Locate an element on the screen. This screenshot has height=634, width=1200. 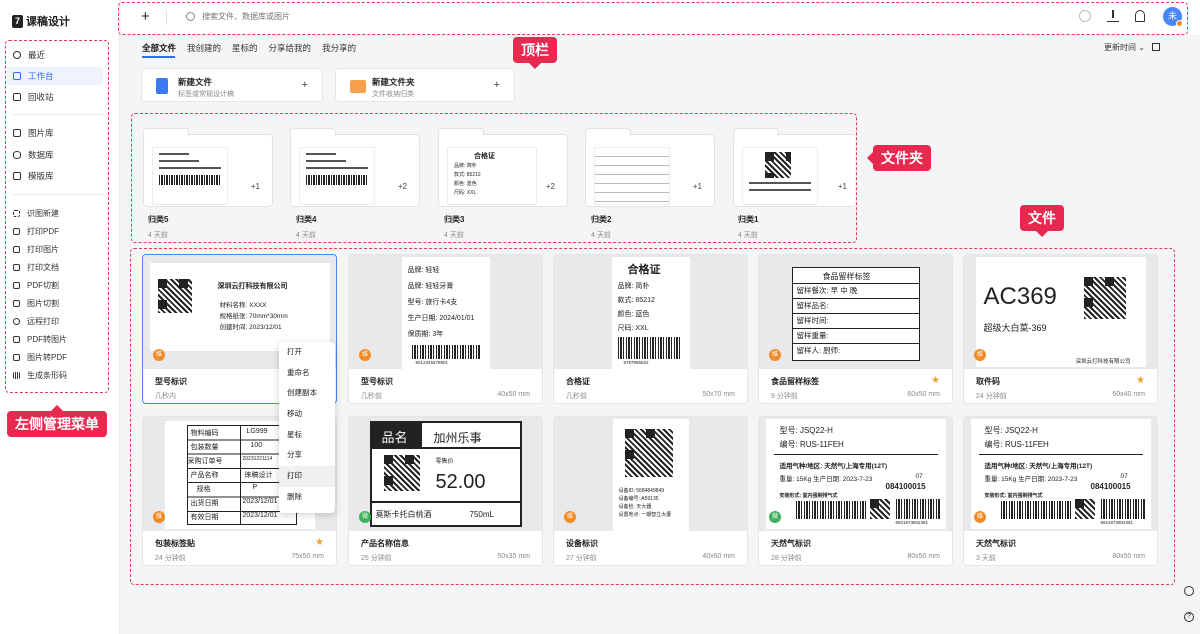
file-size: 75x50 mm is located at coordinates (307, 556).